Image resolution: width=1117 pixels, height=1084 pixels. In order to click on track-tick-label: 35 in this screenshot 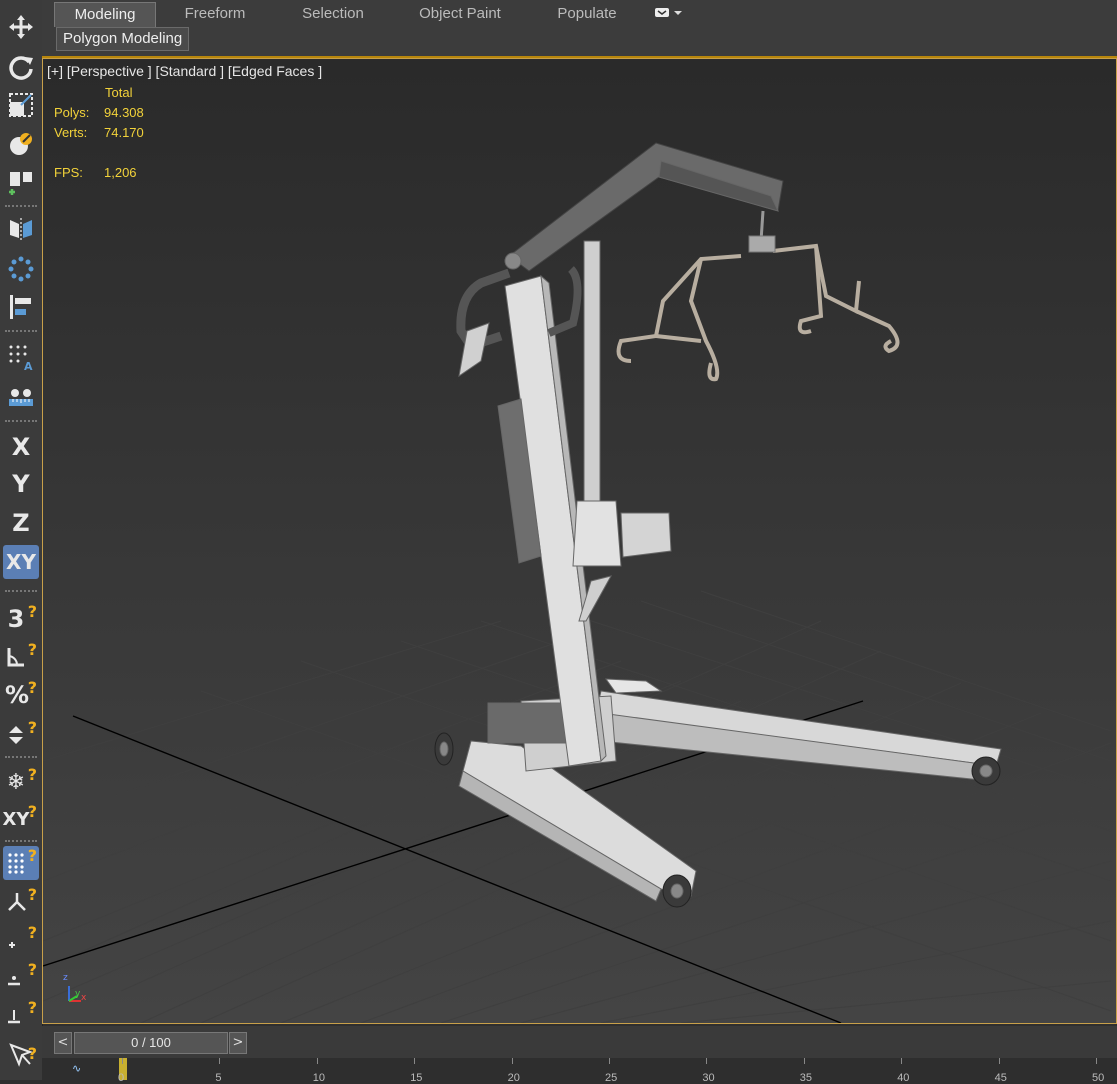, I will do `click(806, 1078)`.